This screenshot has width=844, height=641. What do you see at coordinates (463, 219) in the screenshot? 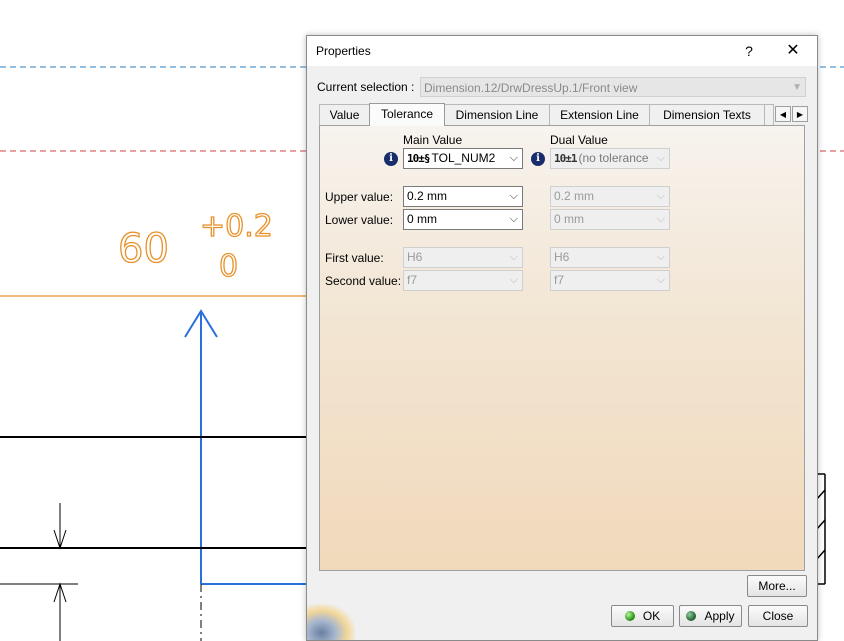
I see `main-lower-value-field: 0 mm ⌵` at bounding box center [463, 219].